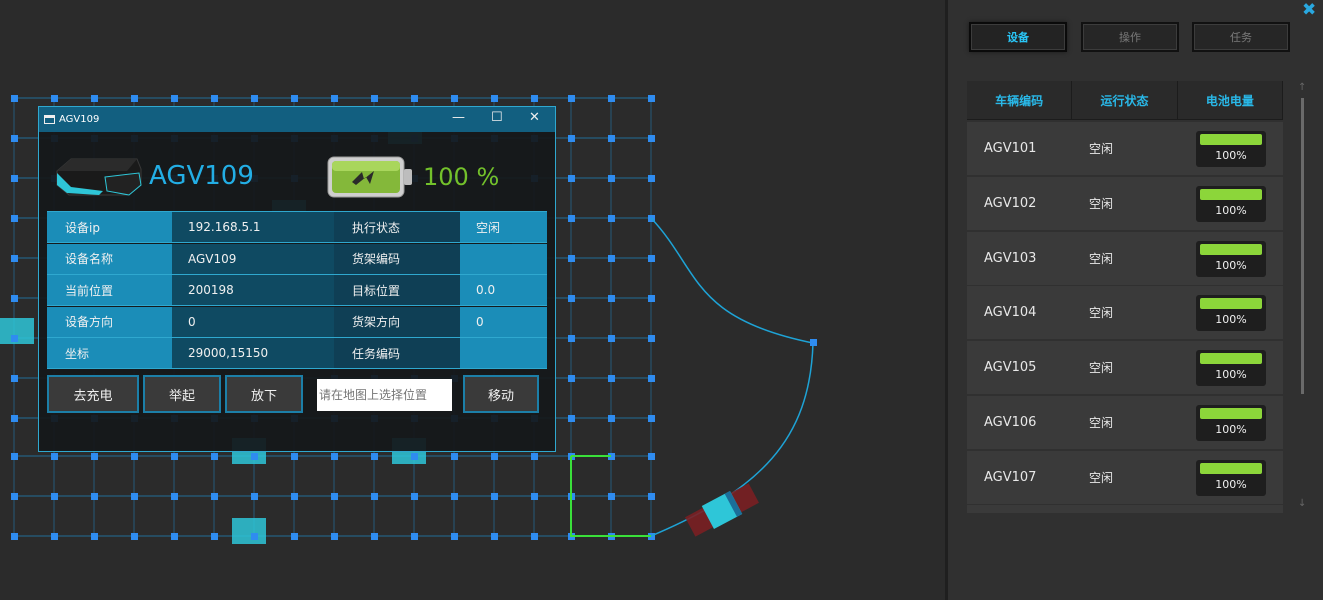  Describe the element at coordinates (1010, 422) in the screenshot. I see `vehicle-id: AGV106` at that location.